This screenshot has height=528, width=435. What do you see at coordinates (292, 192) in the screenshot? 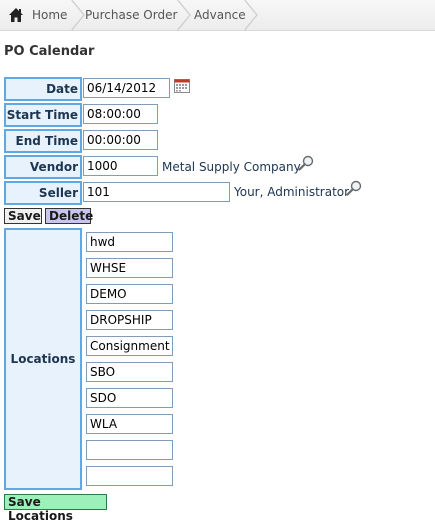
I see `seller-name: Your, Administrator` at bounding box center [292, 192].